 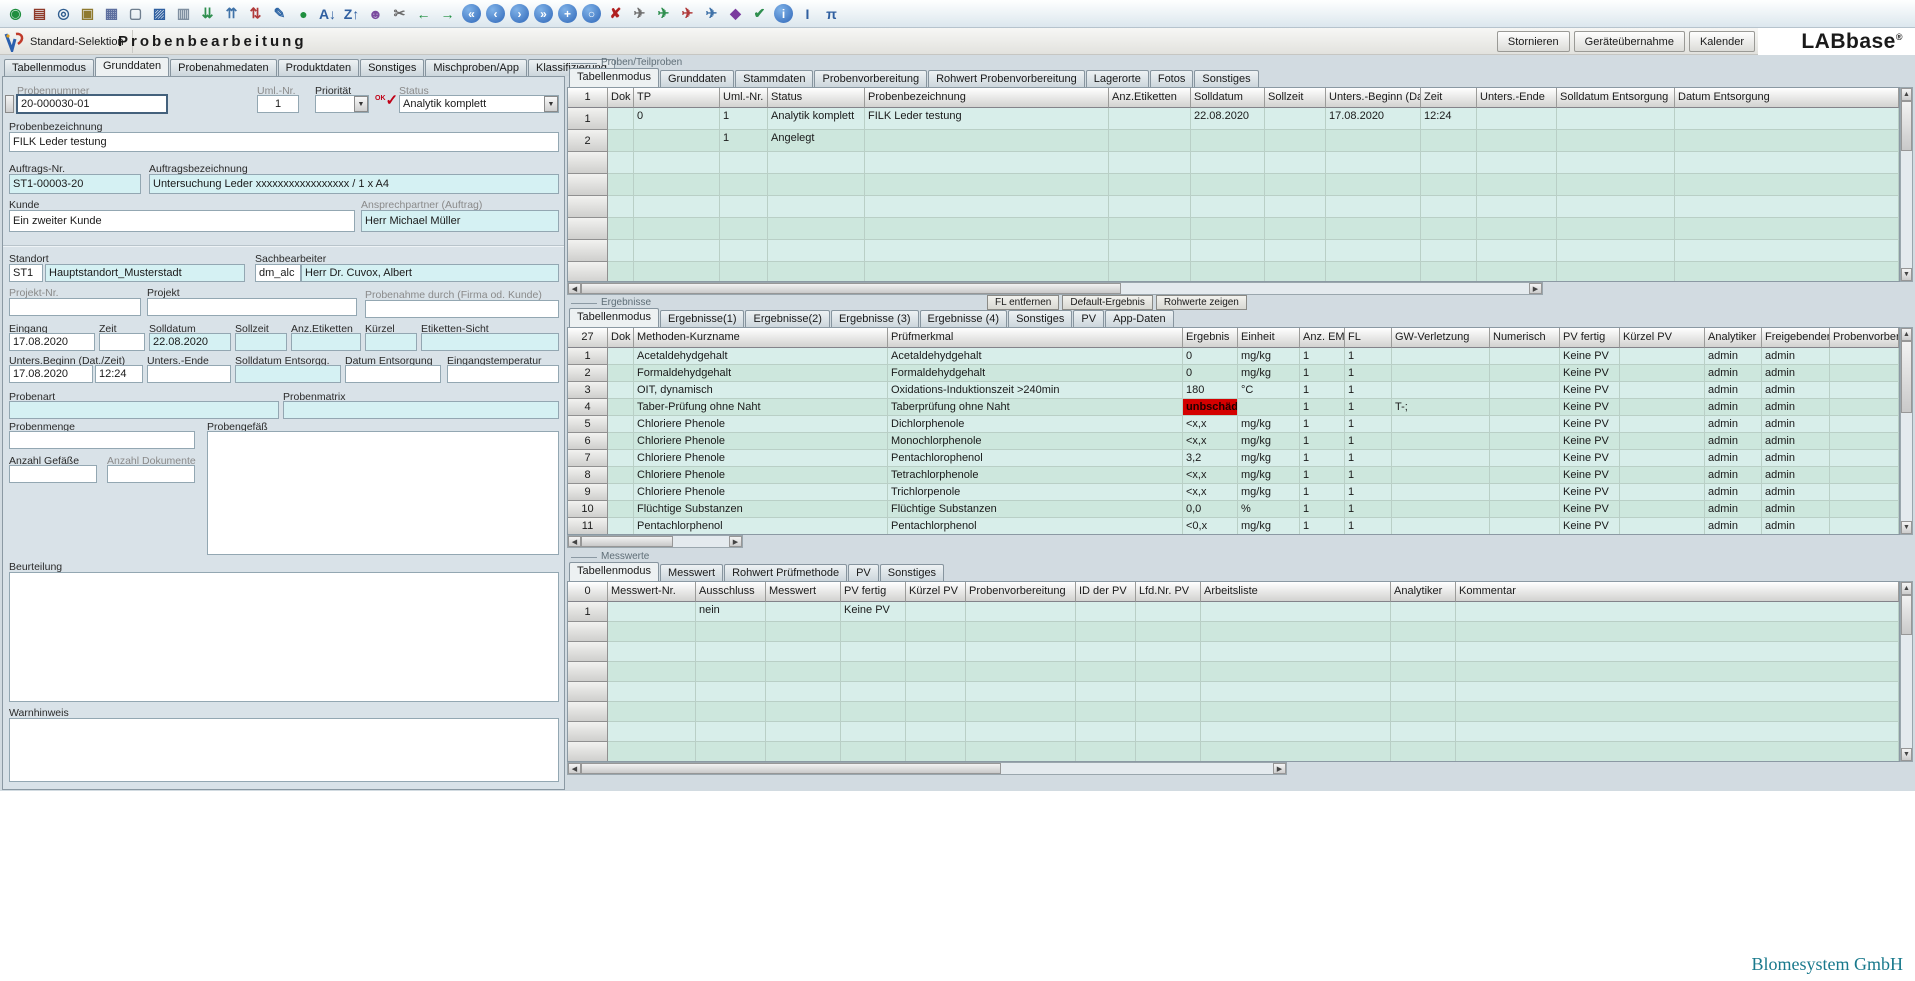 What do you see at coordinates (1168, 592) in the screenshot?
I see `column-header-lfd-nr-pv: Lfd.Nr. PV` at bounding box center [1168, 592].